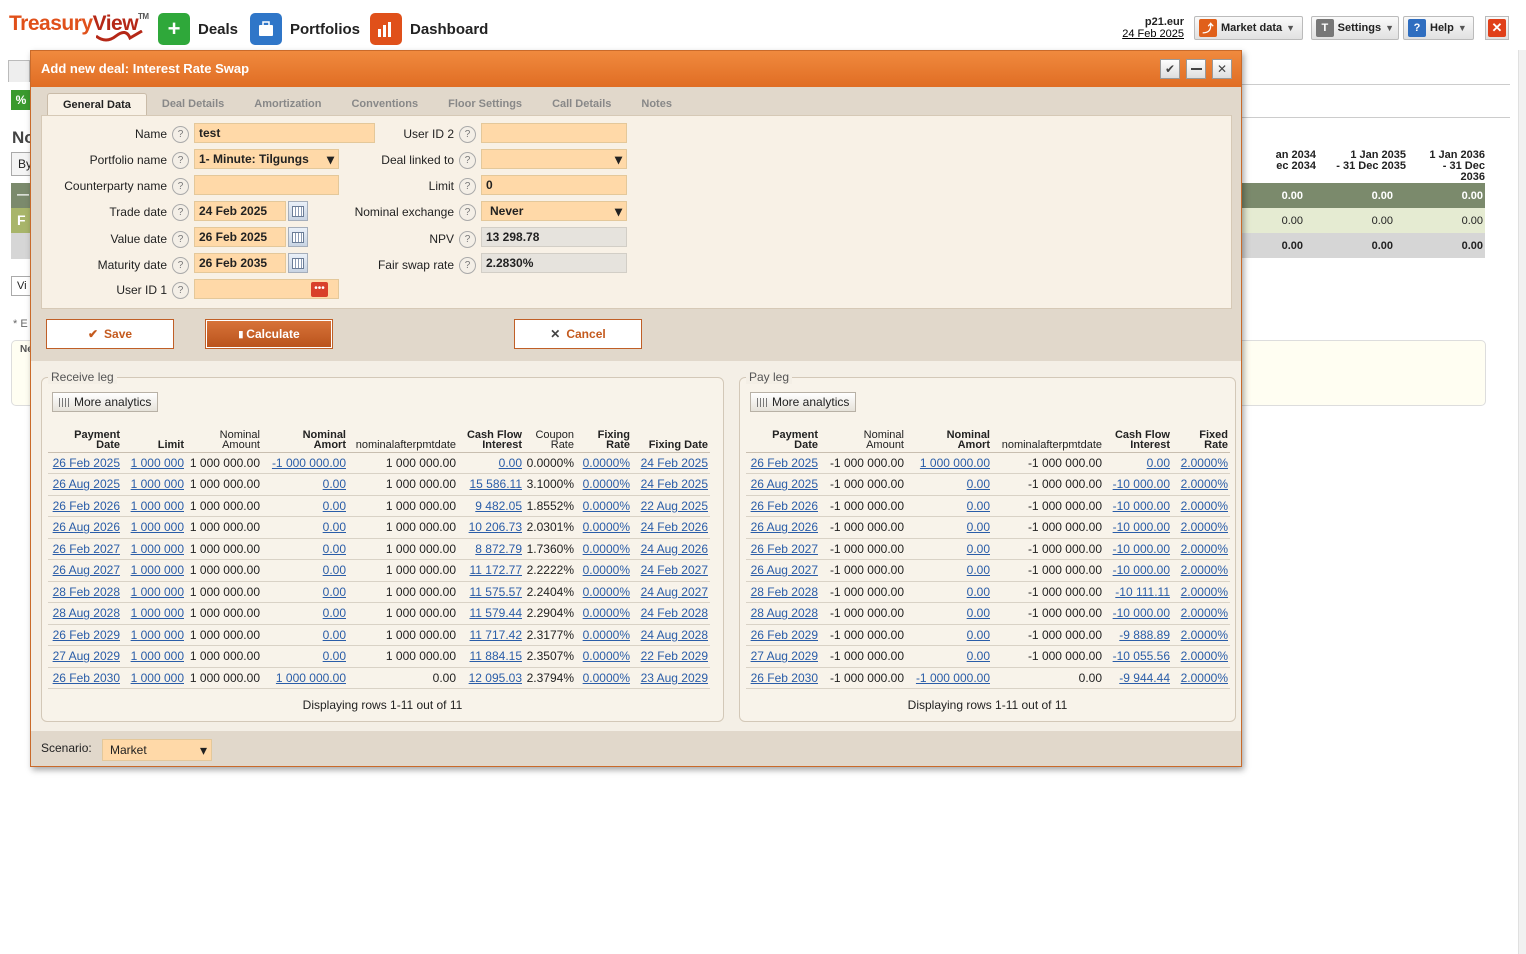 Image resolution: width=1526 pixels, height=954 pixels. What do you see at coordinates (21, 164) in the screenshot?
I see `background-by-select: By` at bounding box center [21, 164].